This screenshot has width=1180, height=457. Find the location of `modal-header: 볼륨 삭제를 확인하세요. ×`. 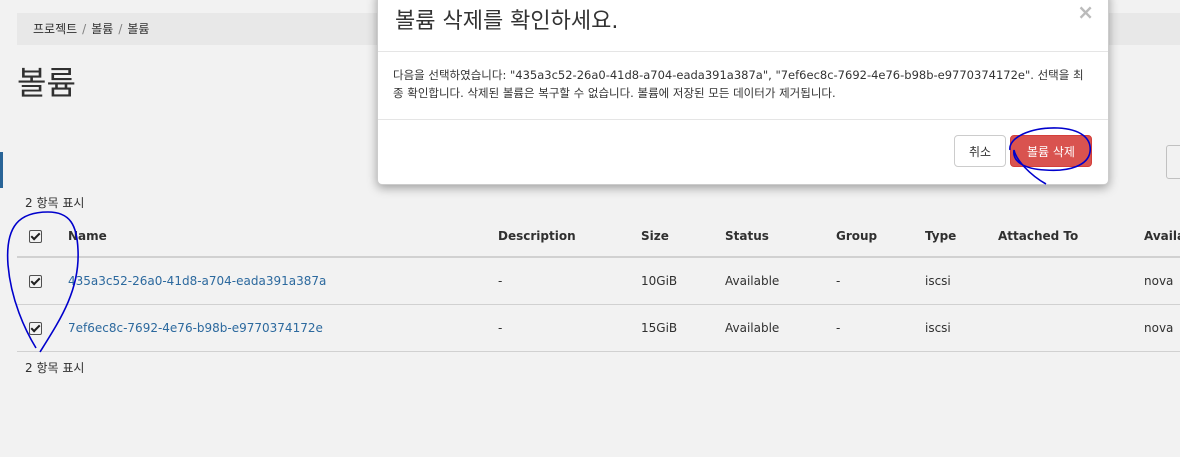

modal-header: 볼륨 삭제를 확인하세요. × is located at coordinates (743, 26).